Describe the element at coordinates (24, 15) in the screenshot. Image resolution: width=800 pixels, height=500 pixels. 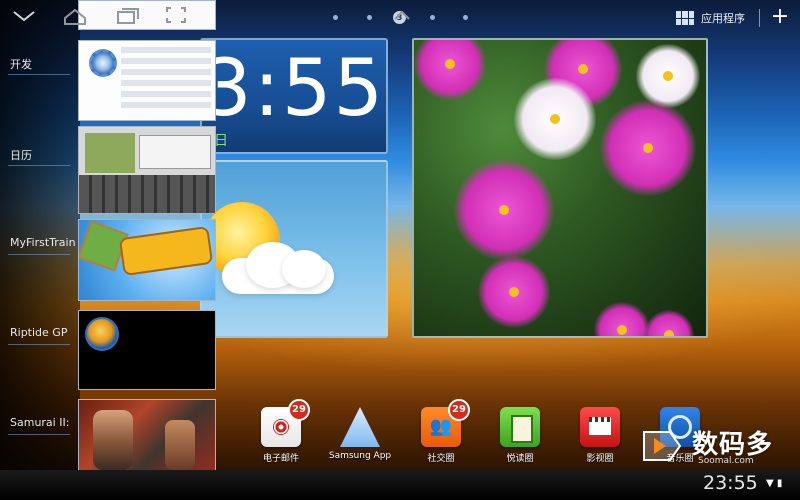
I see `back-button-icon` at that location.